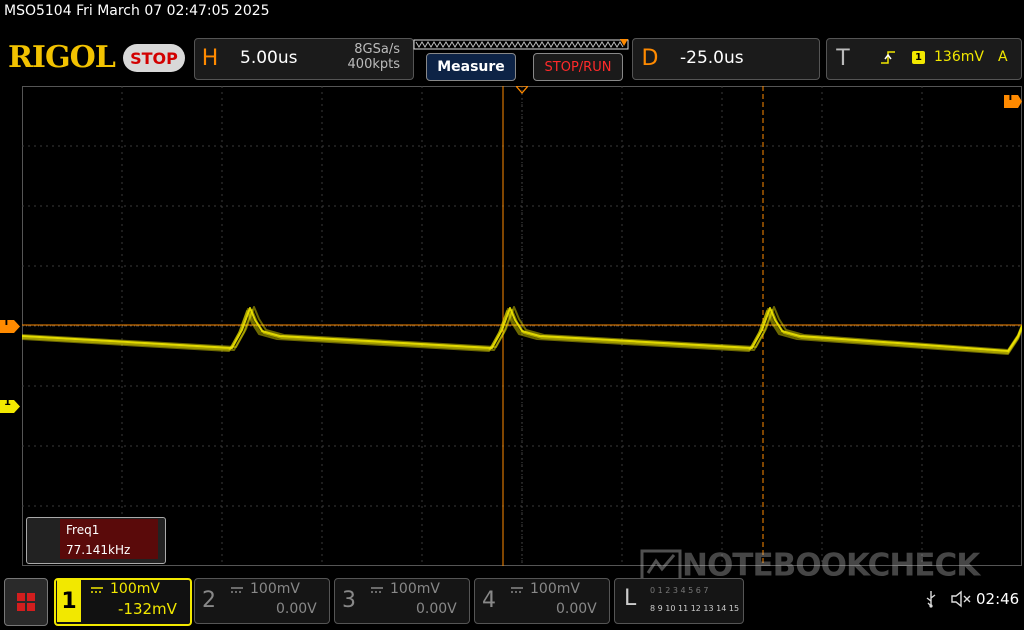 This screenshot has height=630, width=1024. I want to click on channel4-offset: 0.00V, so click(576, 609).